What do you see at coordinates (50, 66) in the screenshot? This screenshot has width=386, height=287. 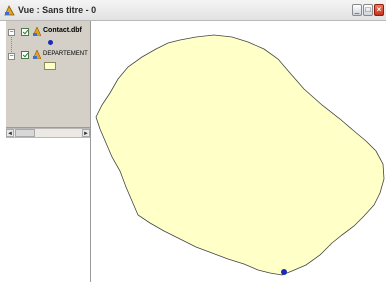 I see `polygon-symbol` at bounding box center [50, 66].